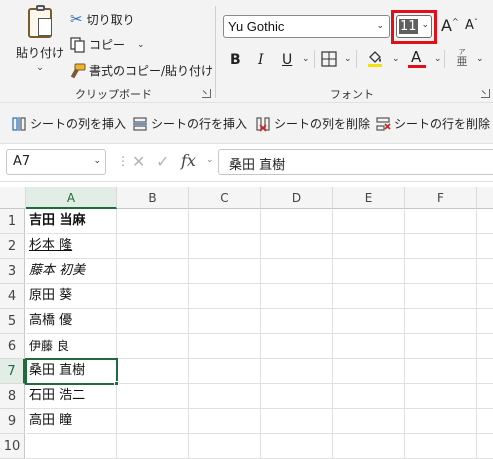 This screenshot has height=459, width=493. What do you see at coordinates (56, 162) in the screenshot?
I see `name-box: A7 ⌄` at bounding box center [56, 162].